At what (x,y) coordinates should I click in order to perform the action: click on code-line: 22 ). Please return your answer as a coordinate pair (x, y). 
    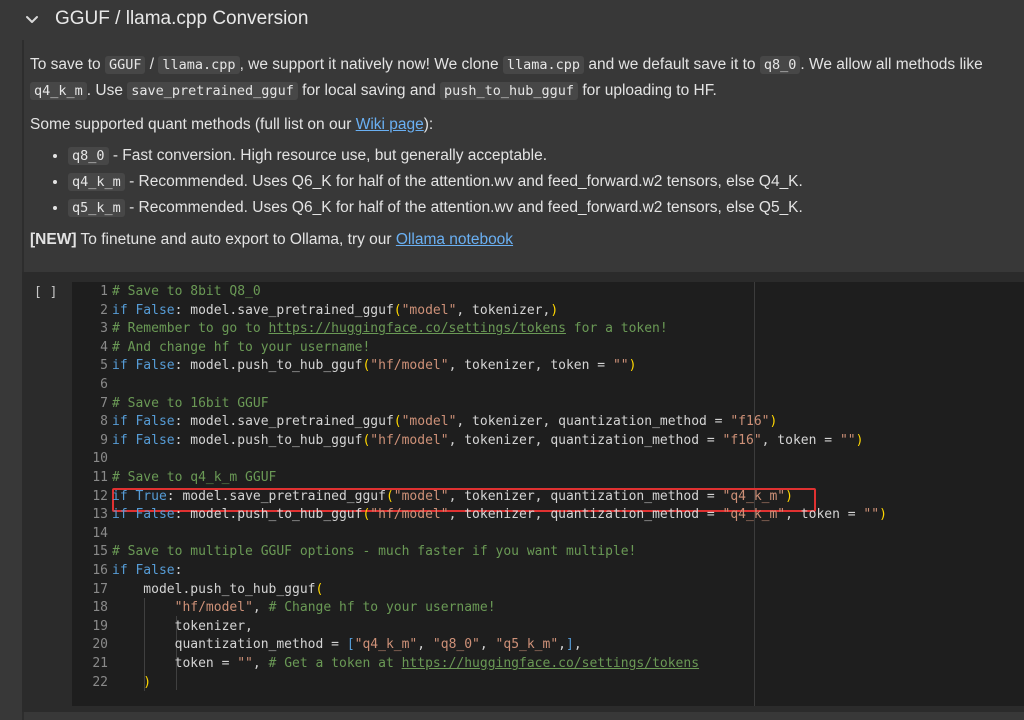
    Looking at the image, I should click on (542, 683).